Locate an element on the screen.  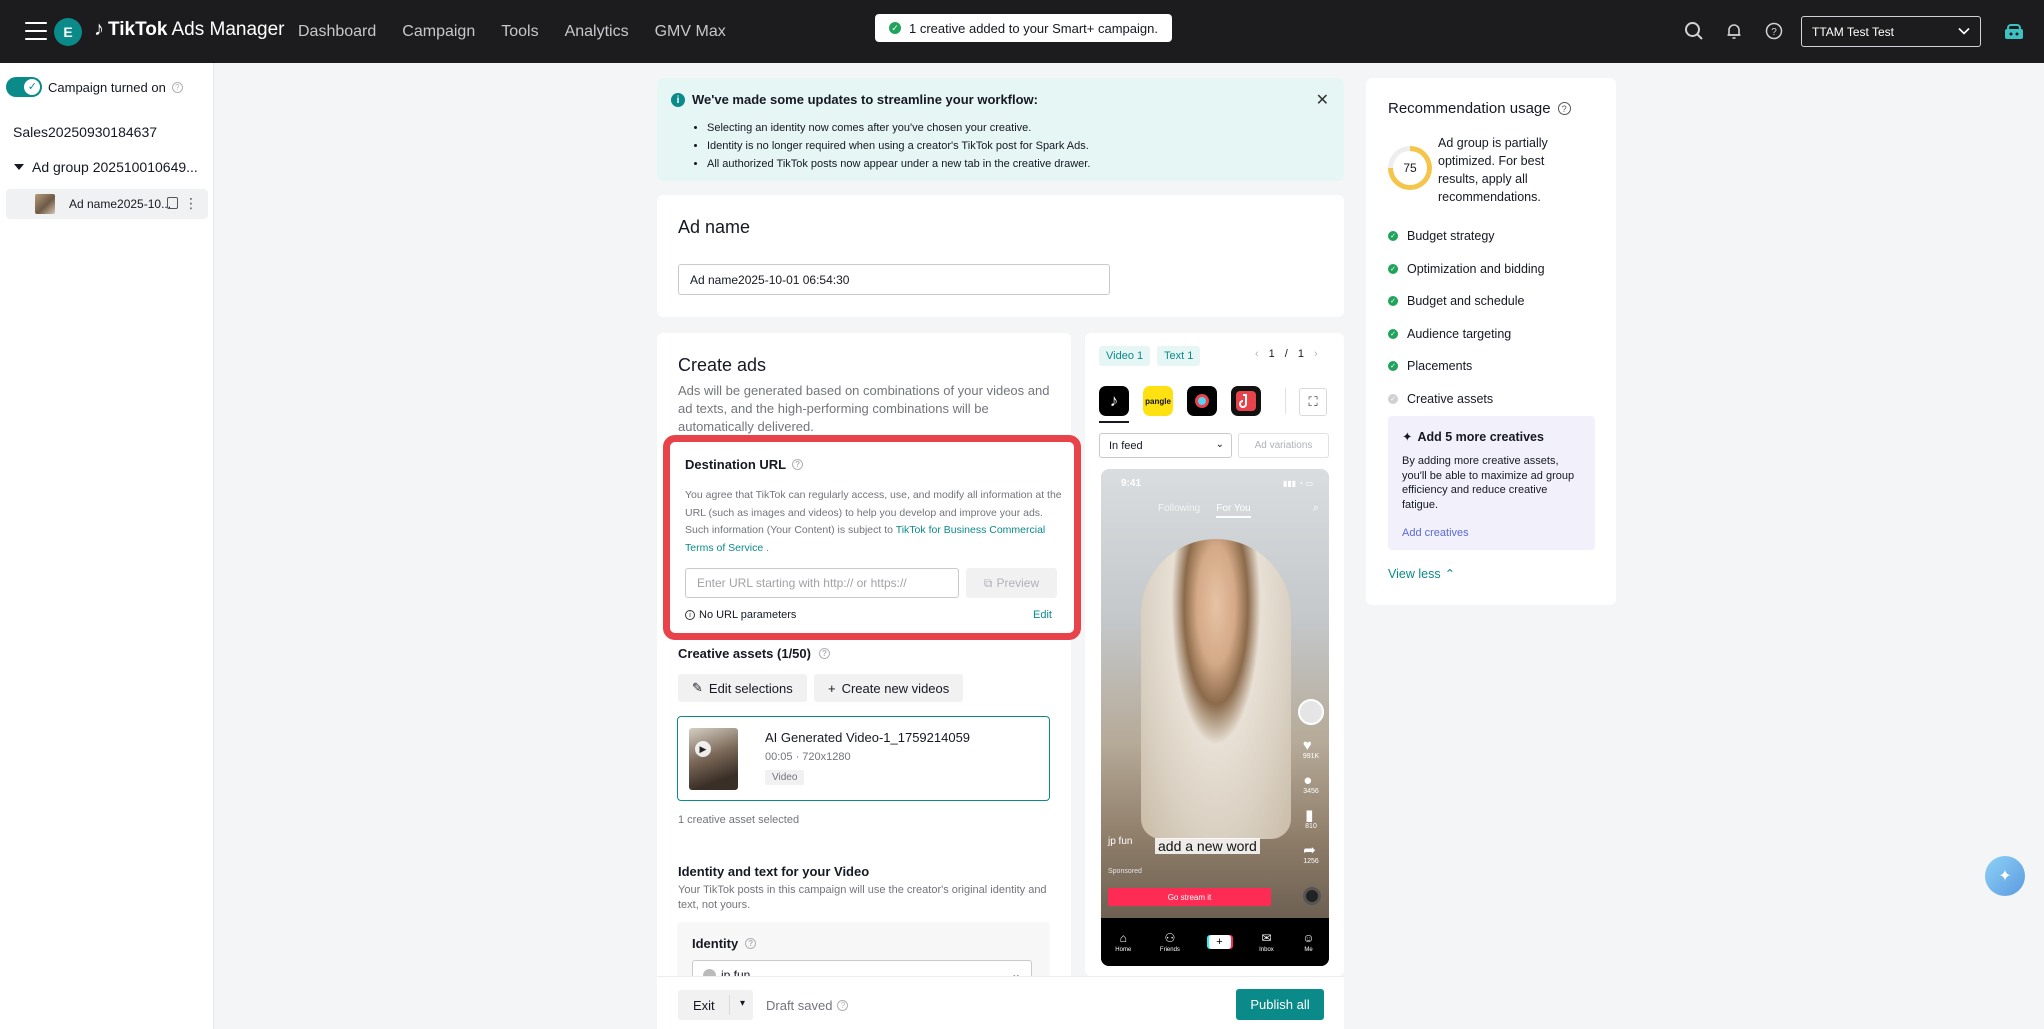
recommendation-title: Recommendation usage ? is located at coordinates (1479, 108).